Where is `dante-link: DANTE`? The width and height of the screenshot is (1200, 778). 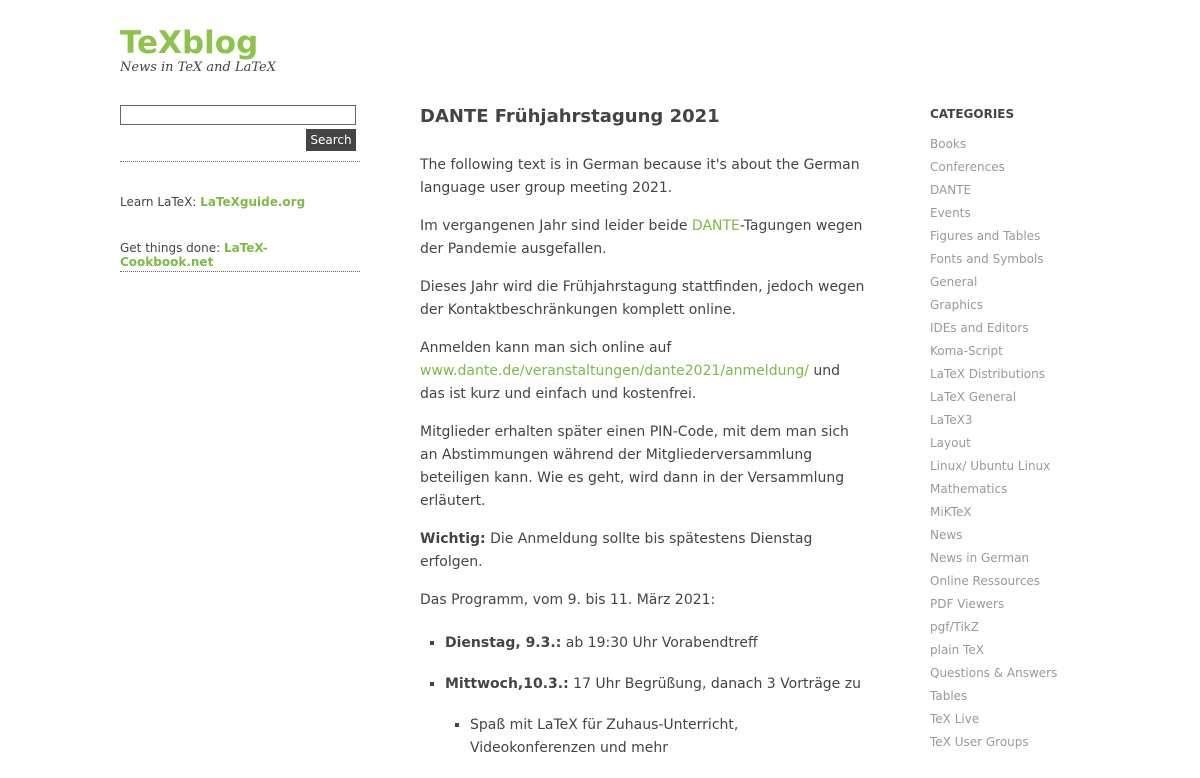 dante-link: DANTE is located at coordinates (716, 226).